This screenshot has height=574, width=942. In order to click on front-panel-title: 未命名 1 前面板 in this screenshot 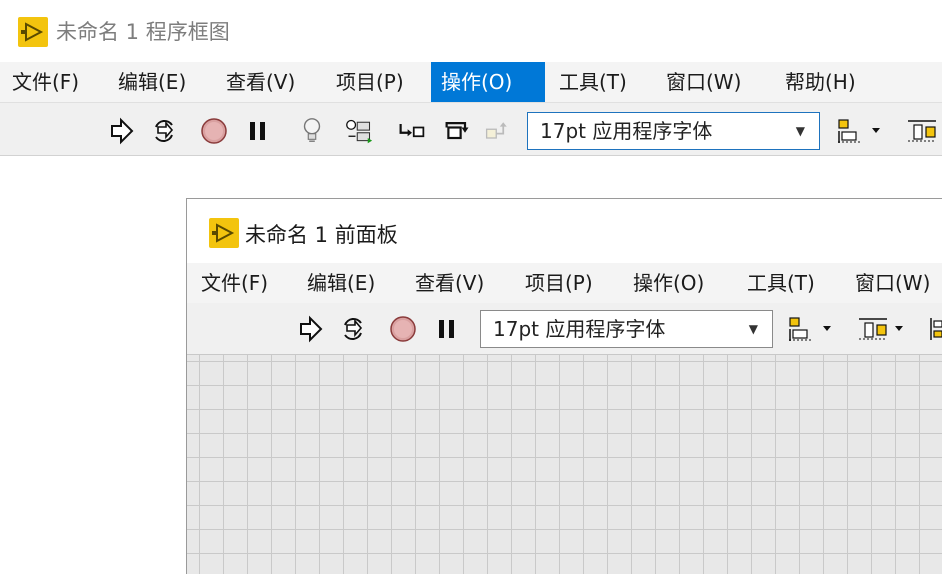, I will do `click(321, 235)`.